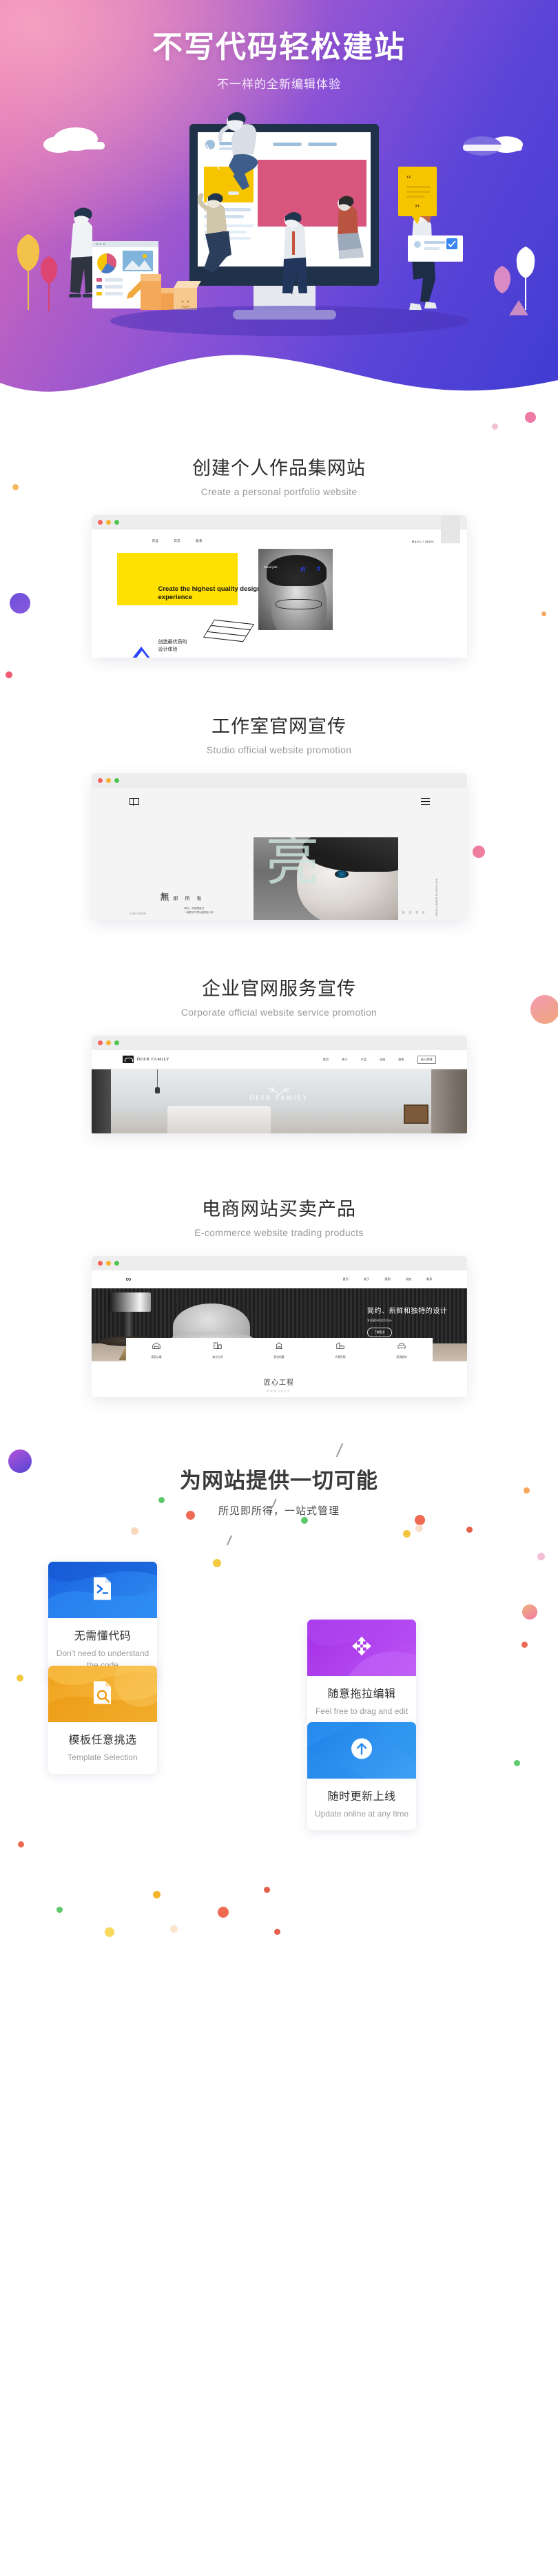 This screenshot has width=558, height=2576. What do you see at coordinates (344, 1060) in the screenshot?
I see `corporate-nav-item: 关于` at bounding box center [344, 1060].